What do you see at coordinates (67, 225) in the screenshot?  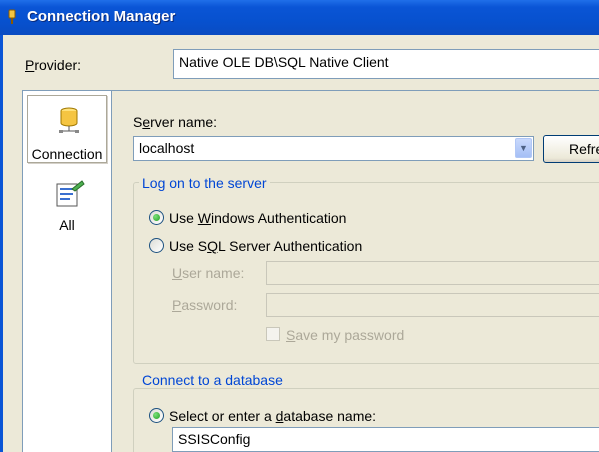 I see `sidebar-item-label: All` at bounding box center [67, 225].